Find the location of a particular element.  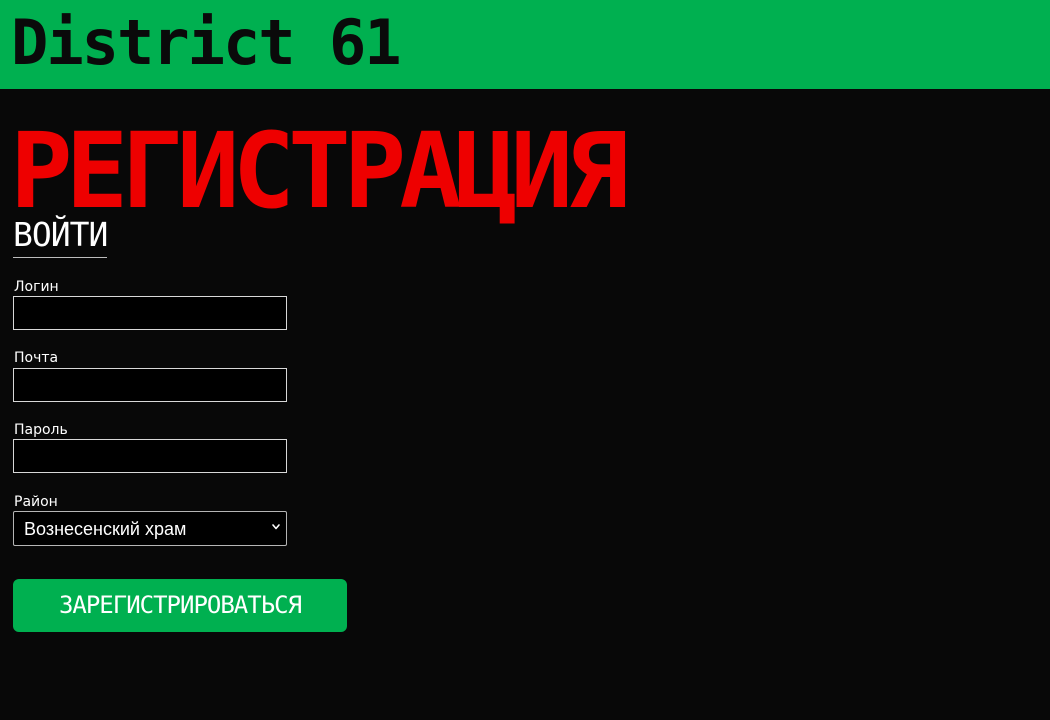

register-button: ЗАРЕГИСТРИРОВАТЬСЯ is located at coordinates (180, 605).